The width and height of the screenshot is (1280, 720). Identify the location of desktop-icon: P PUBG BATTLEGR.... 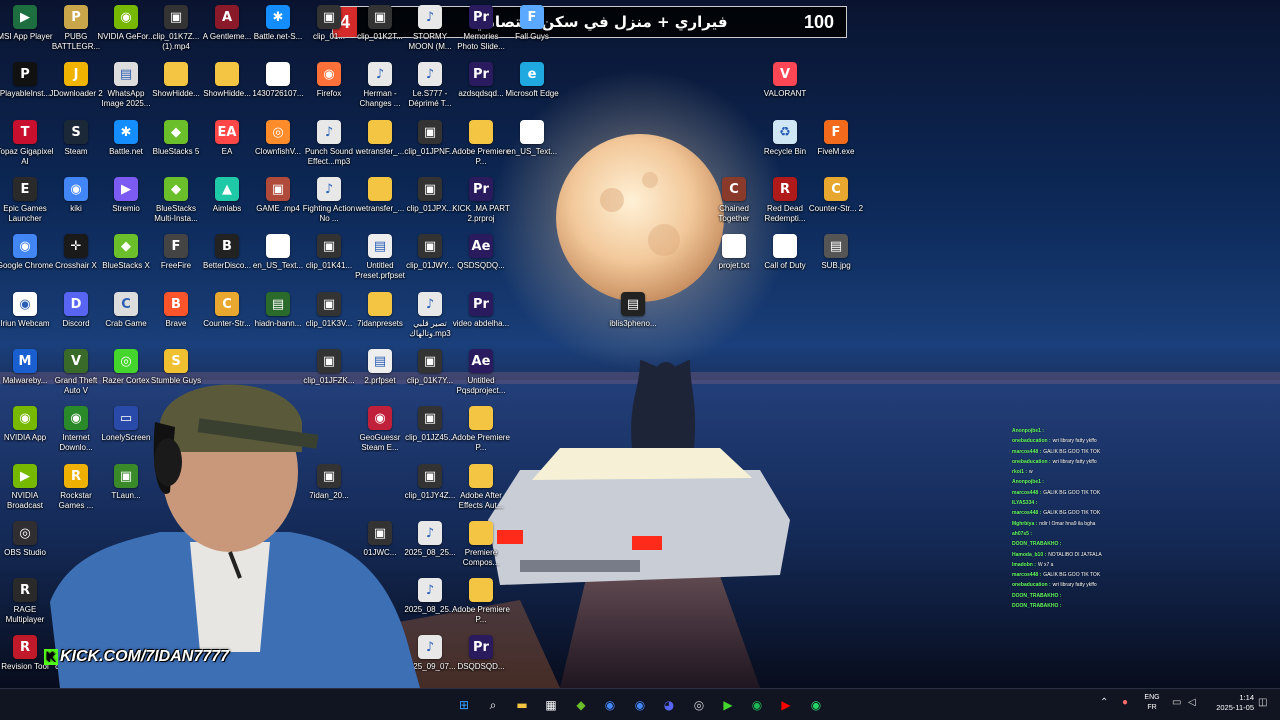
(76, 32).